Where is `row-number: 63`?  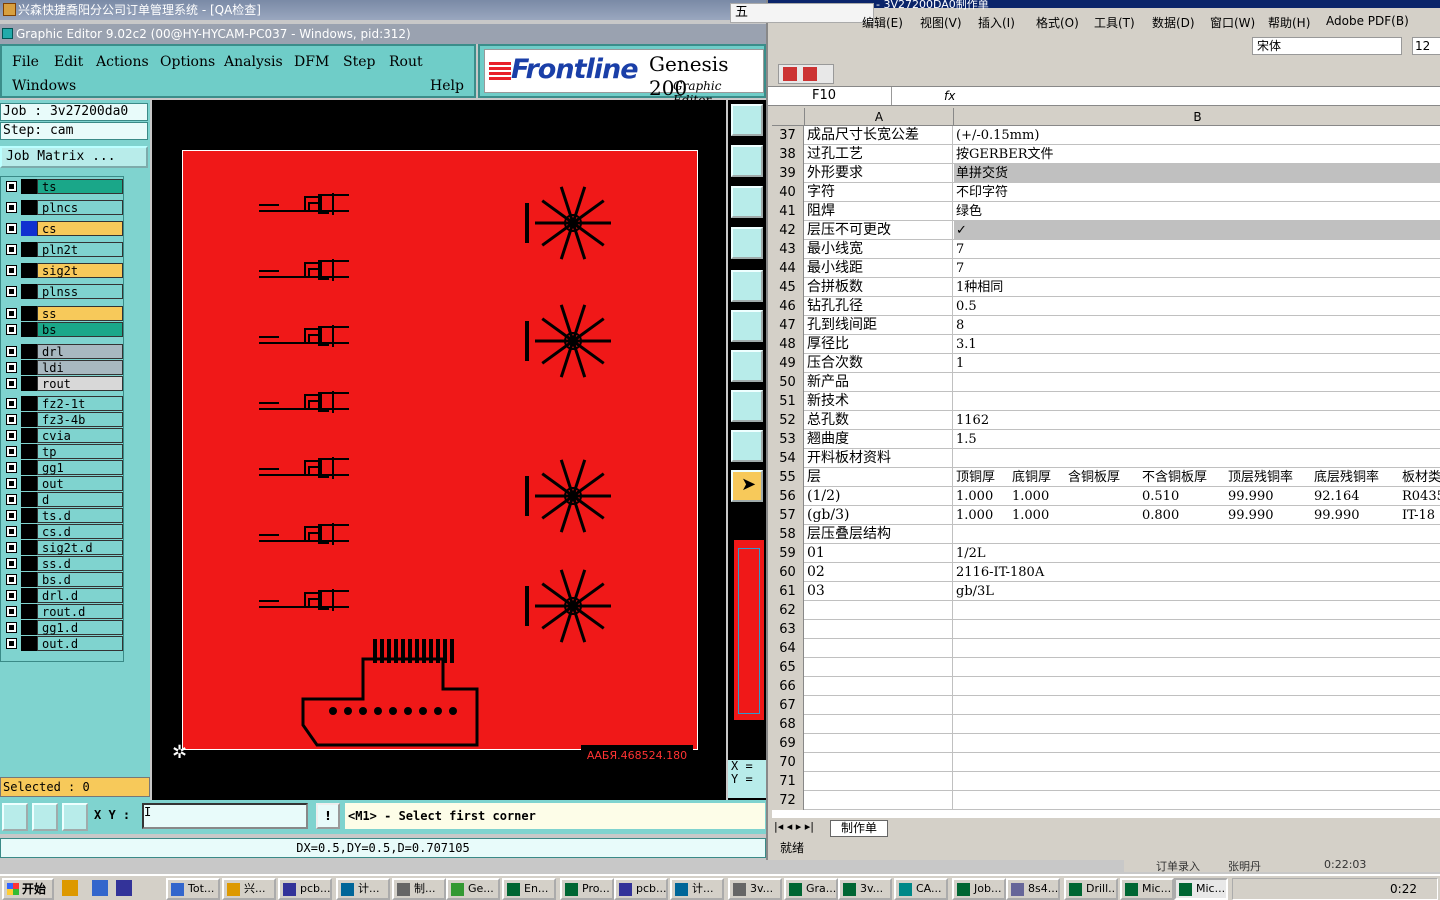
row-number: 63 is located at coordinates (788, 629).